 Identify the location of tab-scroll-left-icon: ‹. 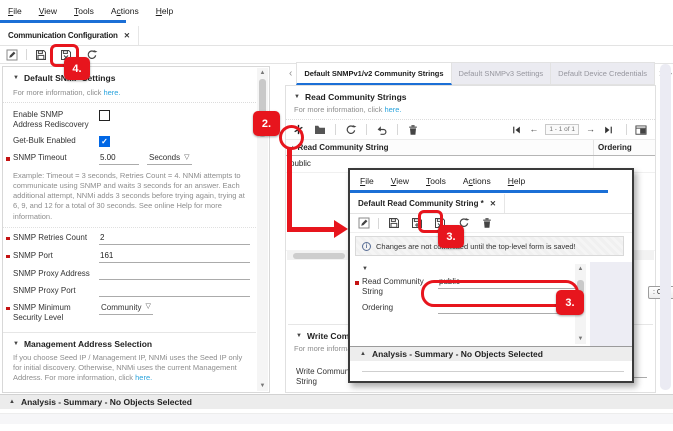
(290, 73).